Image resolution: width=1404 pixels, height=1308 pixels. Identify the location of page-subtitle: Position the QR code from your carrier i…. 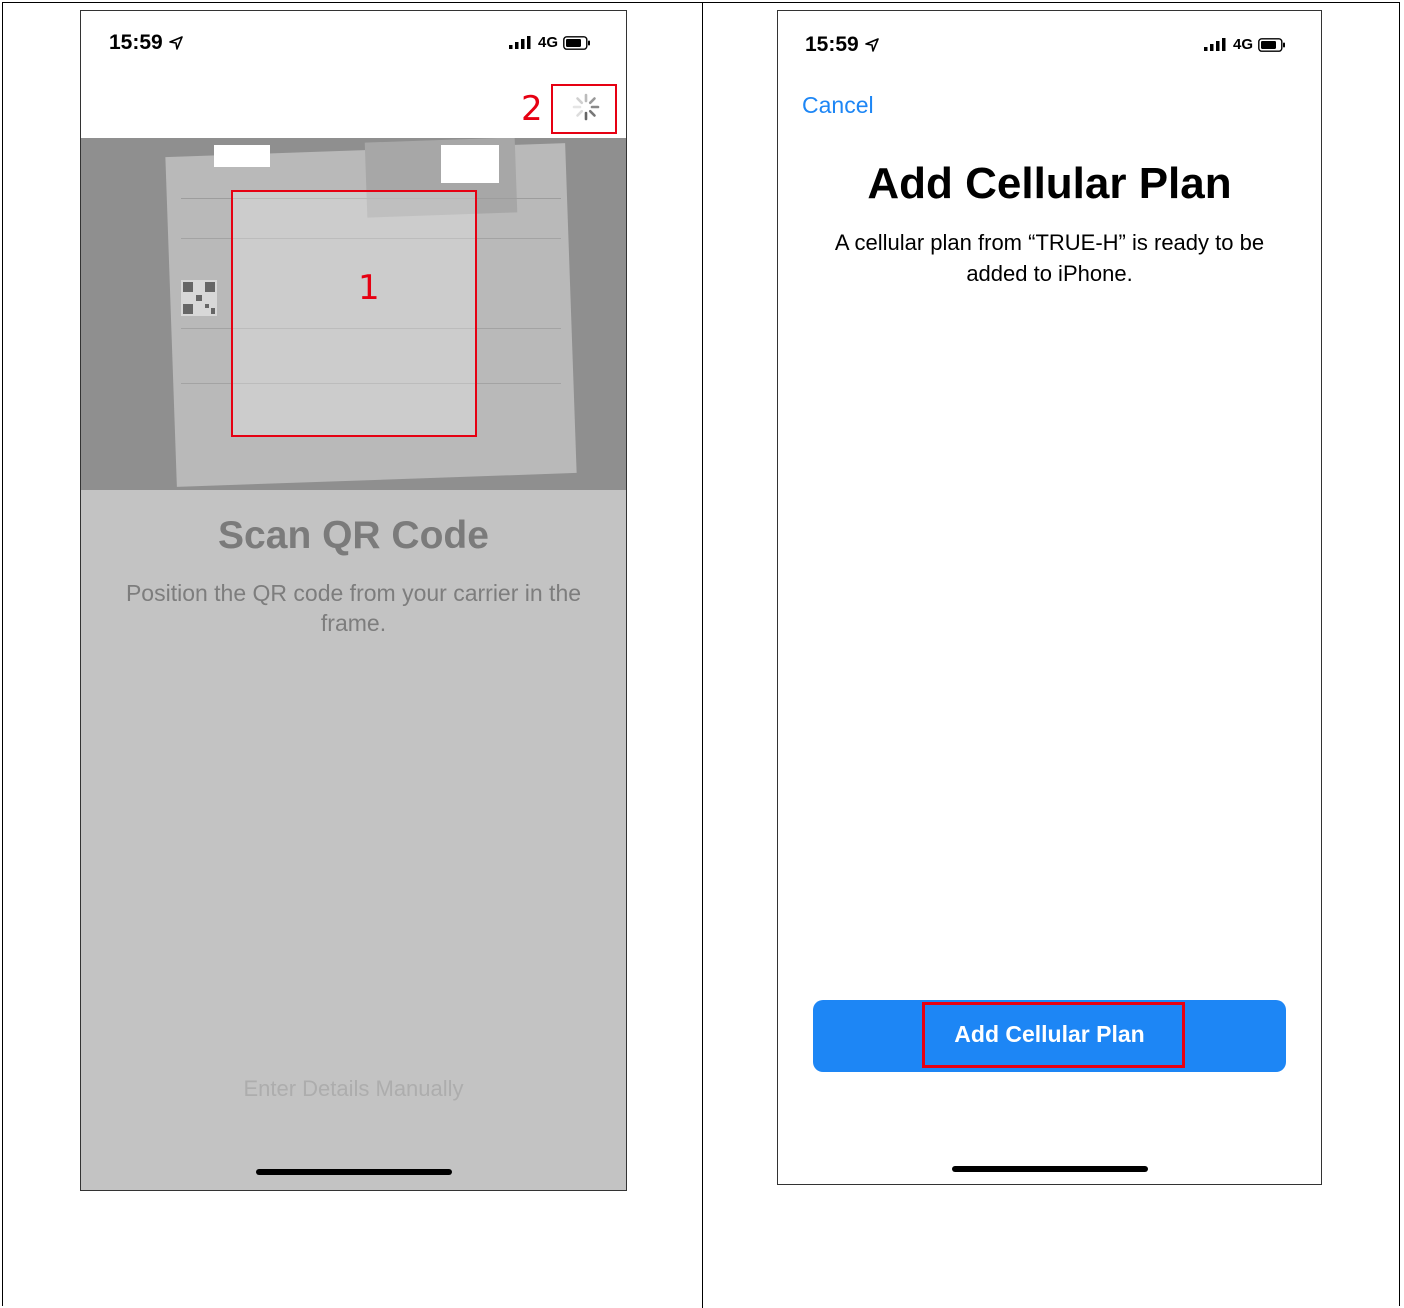
(353, 608).